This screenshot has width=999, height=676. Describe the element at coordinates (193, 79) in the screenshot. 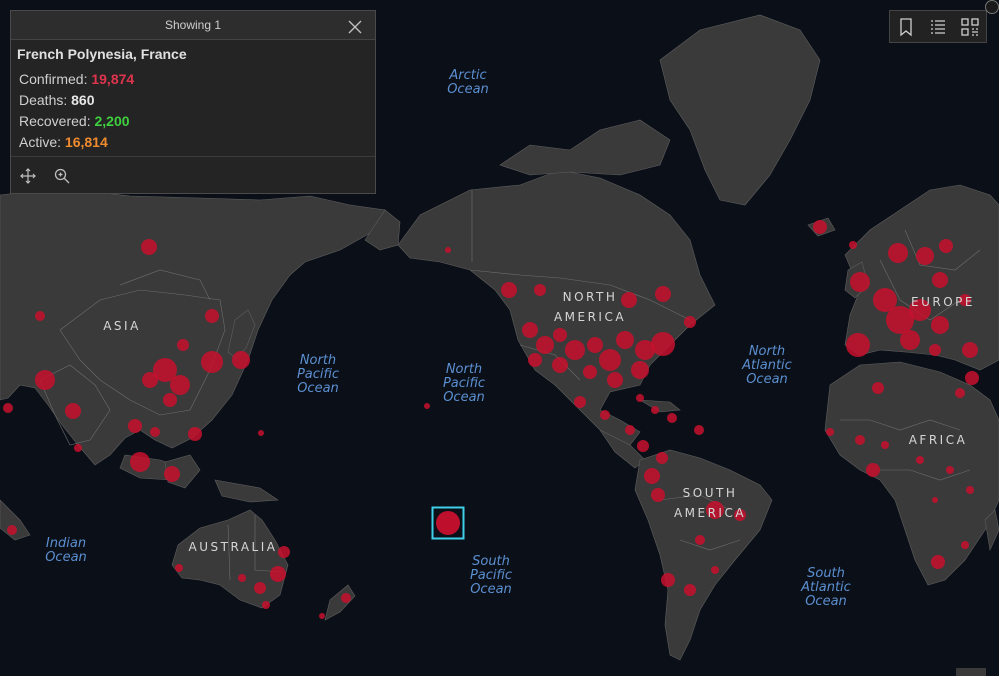

I see `confirmed-row: Confirmed: 19,874` at that location.